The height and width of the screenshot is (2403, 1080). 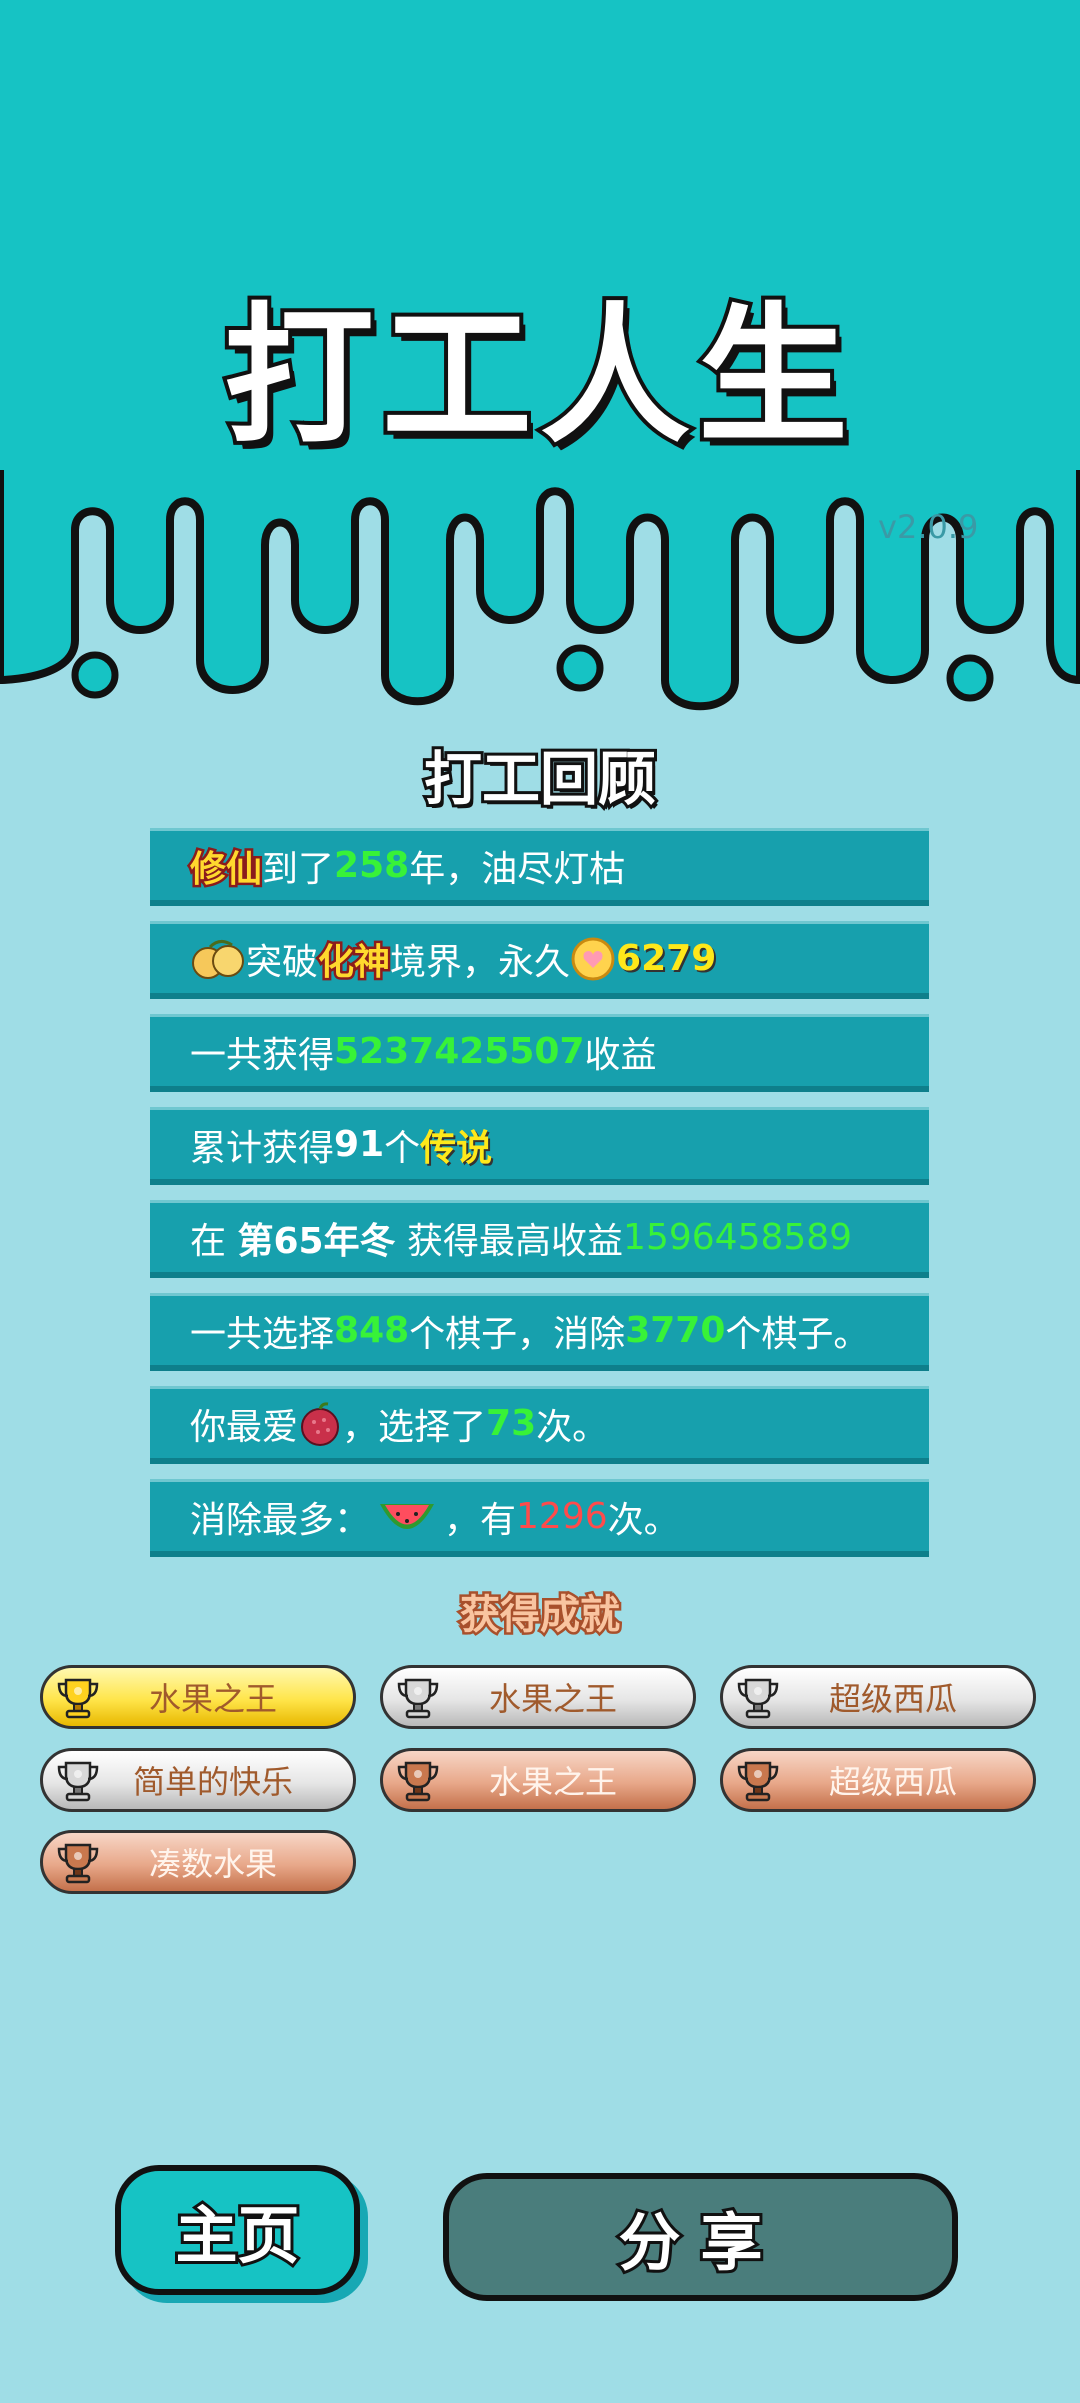 I want to click on review-row-income: 一共获得 5237425507 收益, so click(x=539, y=1053).